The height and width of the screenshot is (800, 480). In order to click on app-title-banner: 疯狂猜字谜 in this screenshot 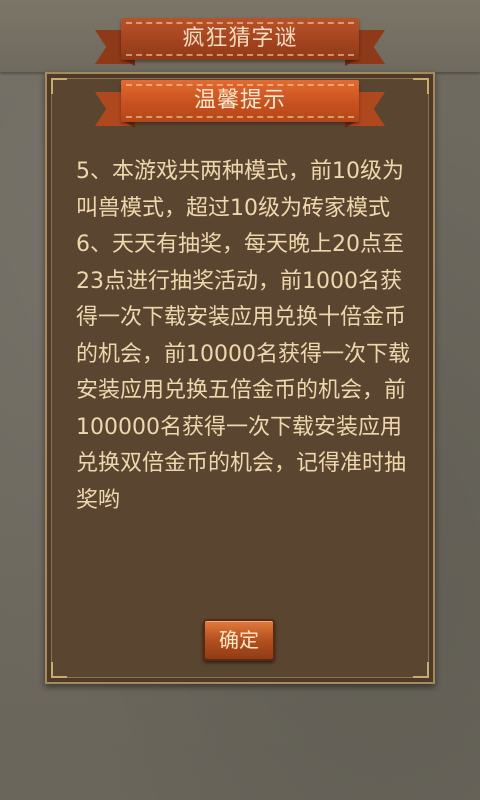, I will do `click(240, 42)`.